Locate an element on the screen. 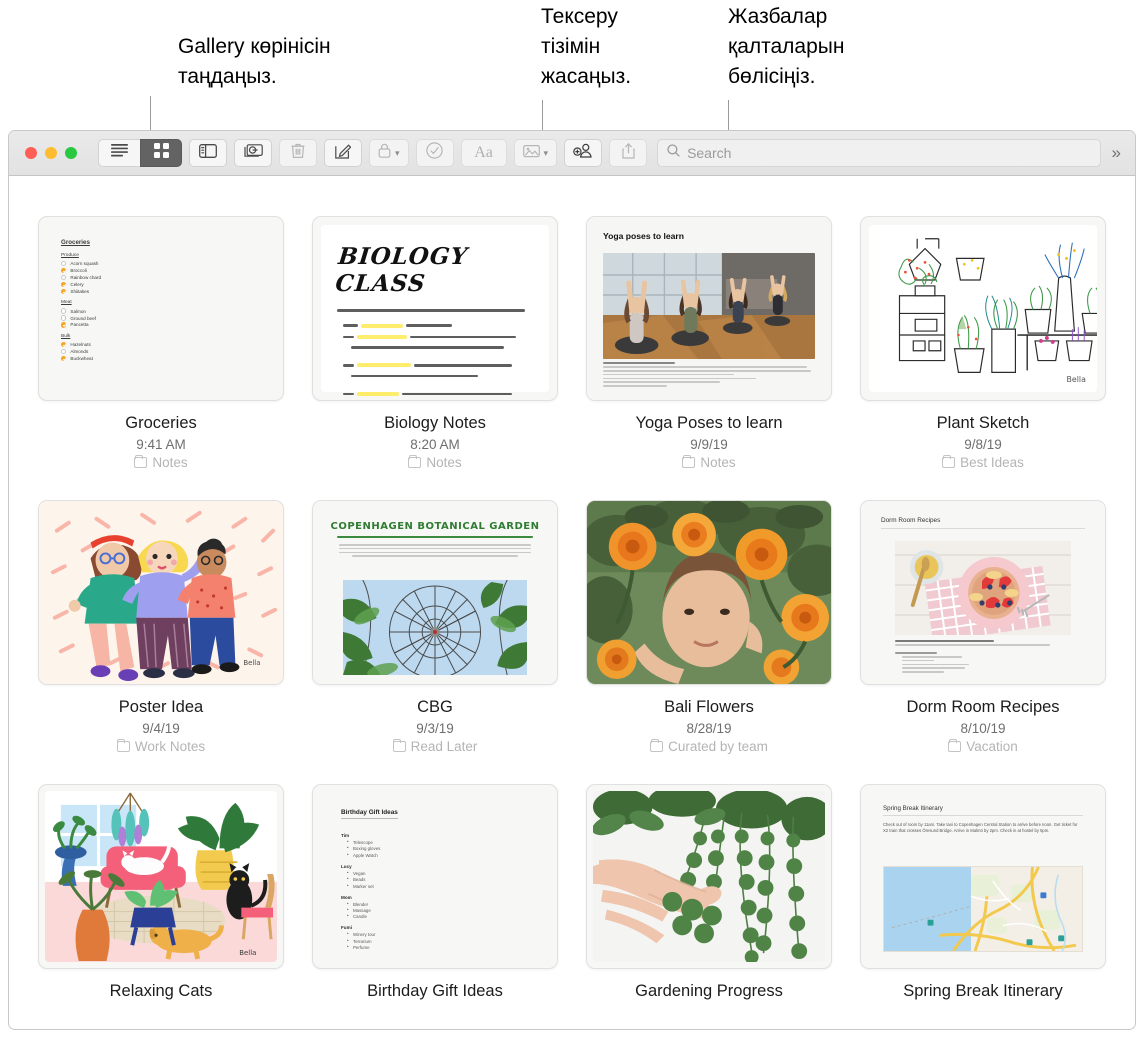 Image resolution: width=1144 pixels, height=1037 pixels. delete-button is located at coordinates (298, 153).